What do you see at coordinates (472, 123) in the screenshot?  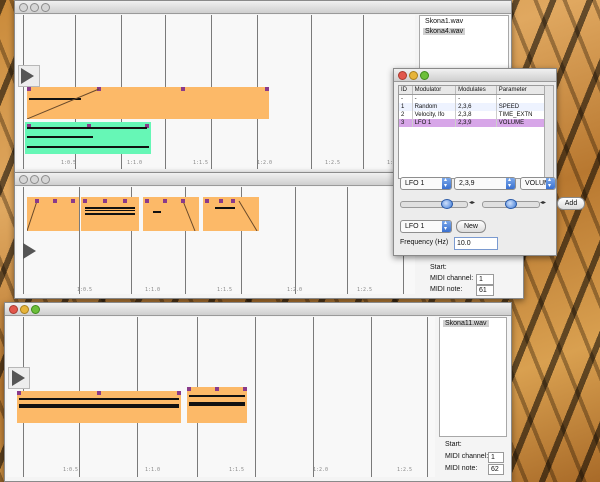 I see `table-row-selected: 3 LFO 1 2,3,9 VOLUME` at bounding box center [472, 123].